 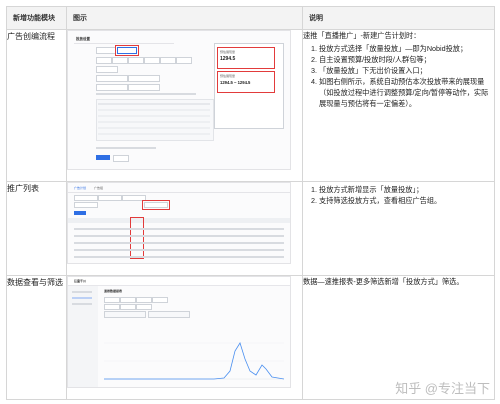 I want to click on table-header-row: 新增功能模块 图示 说明, so click(x=250, y=18).